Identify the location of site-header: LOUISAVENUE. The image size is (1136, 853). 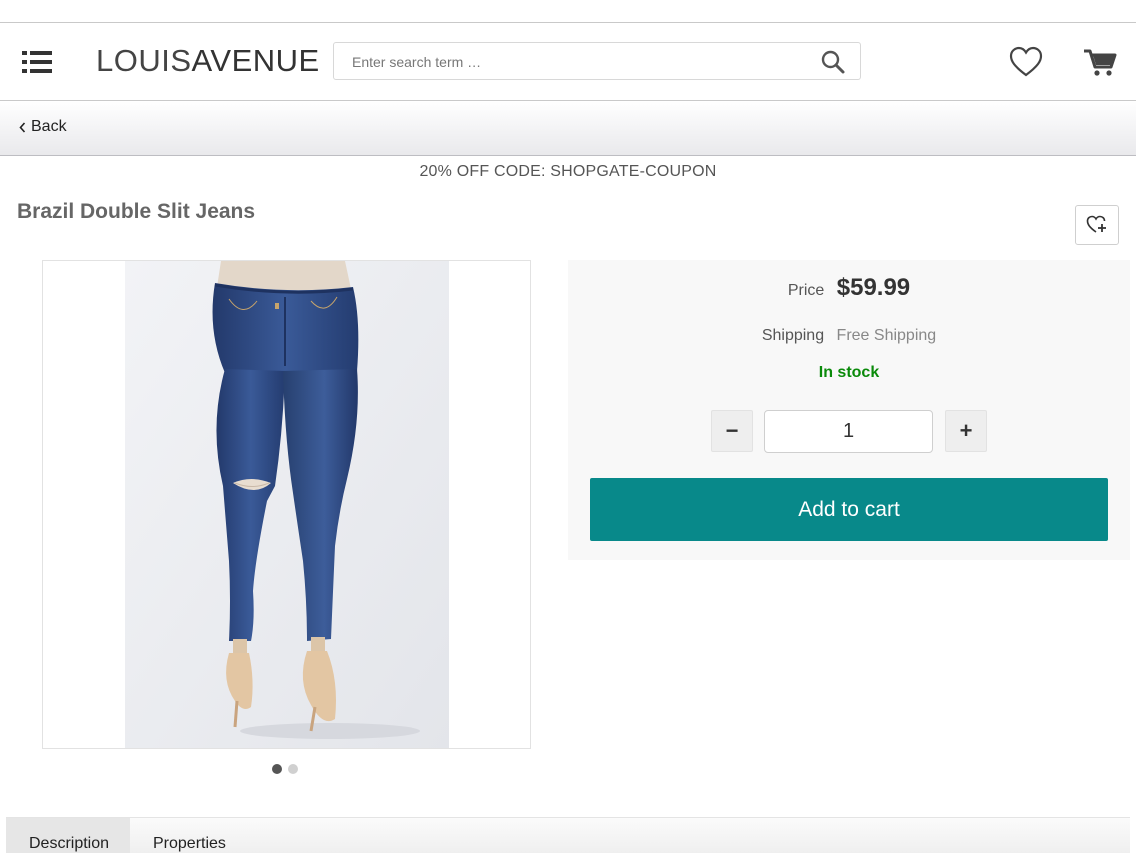
(568, 62).